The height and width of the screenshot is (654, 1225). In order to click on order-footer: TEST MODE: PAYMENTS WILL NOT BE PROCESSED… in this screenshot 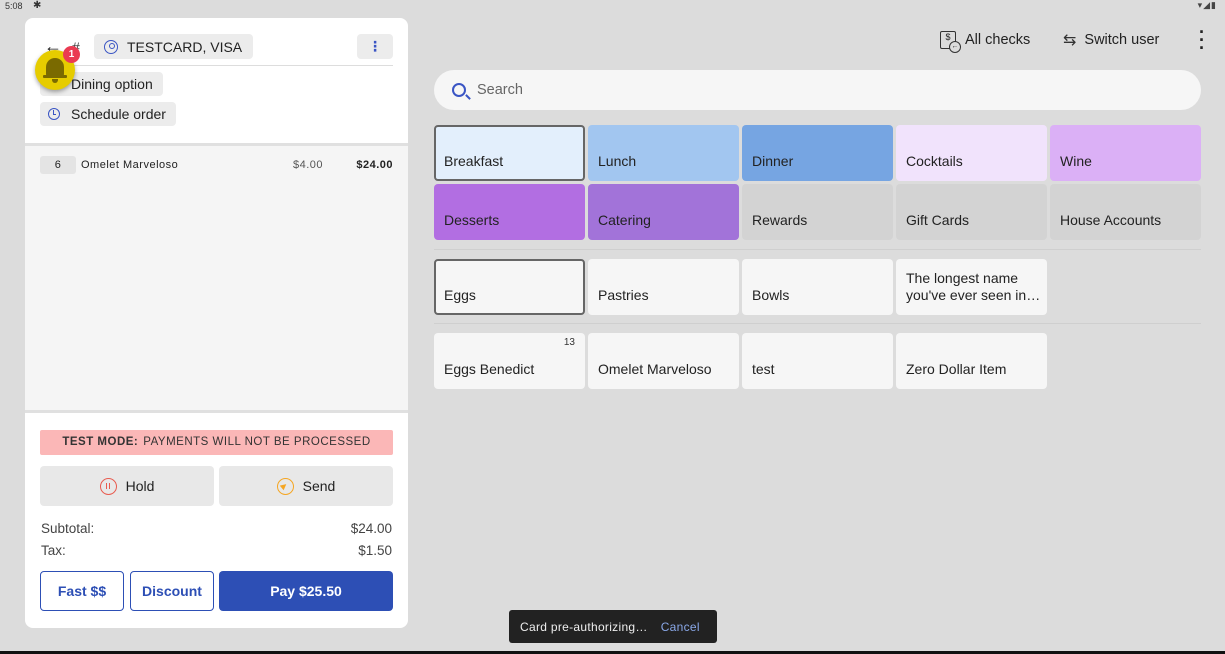, I will do `click(216, 520)`.